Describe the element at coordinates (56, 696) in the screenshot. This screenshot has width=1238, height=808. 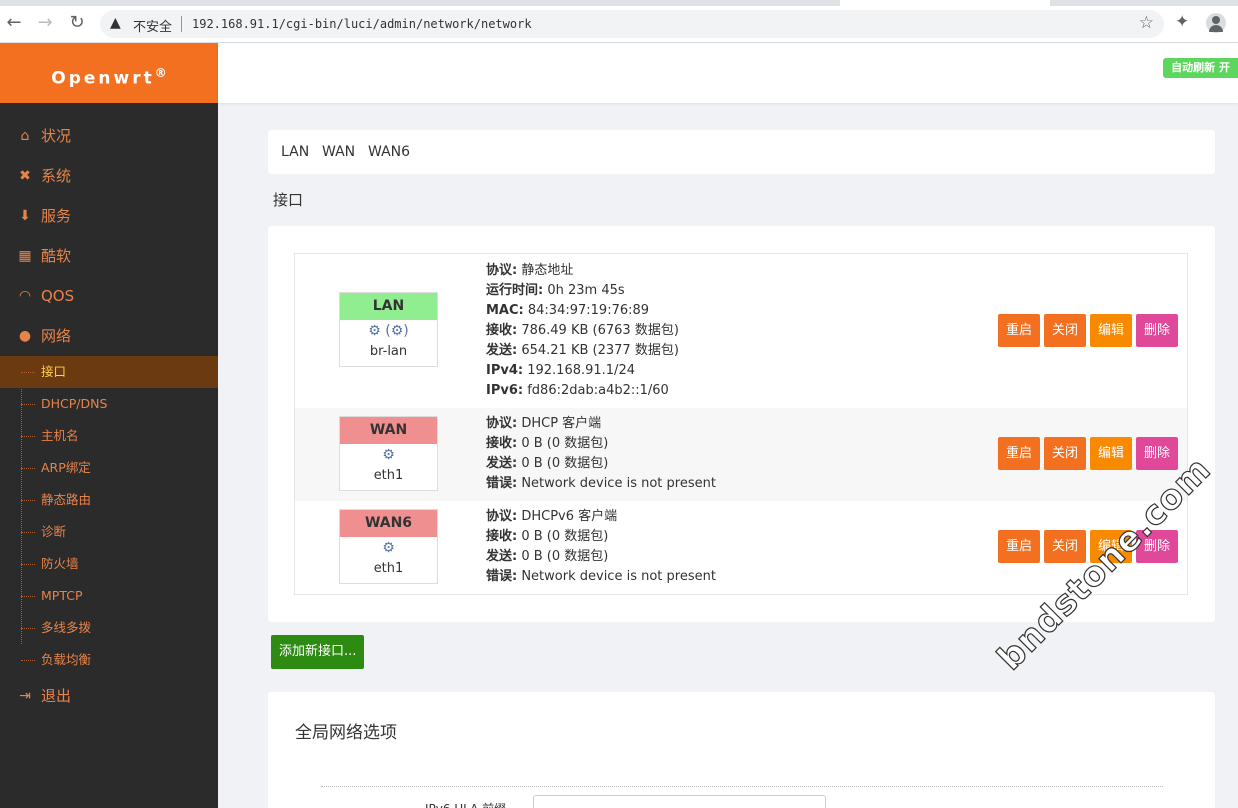
I see `logout-label: 退出` at that location.